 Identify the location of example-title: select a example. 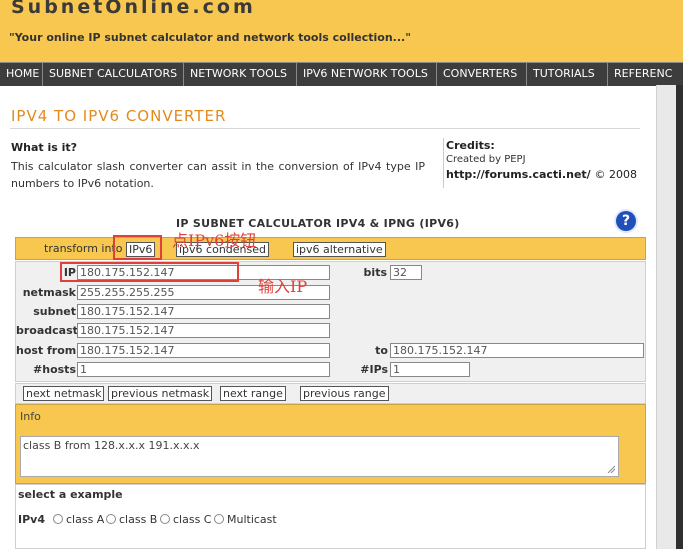
(70, 494).